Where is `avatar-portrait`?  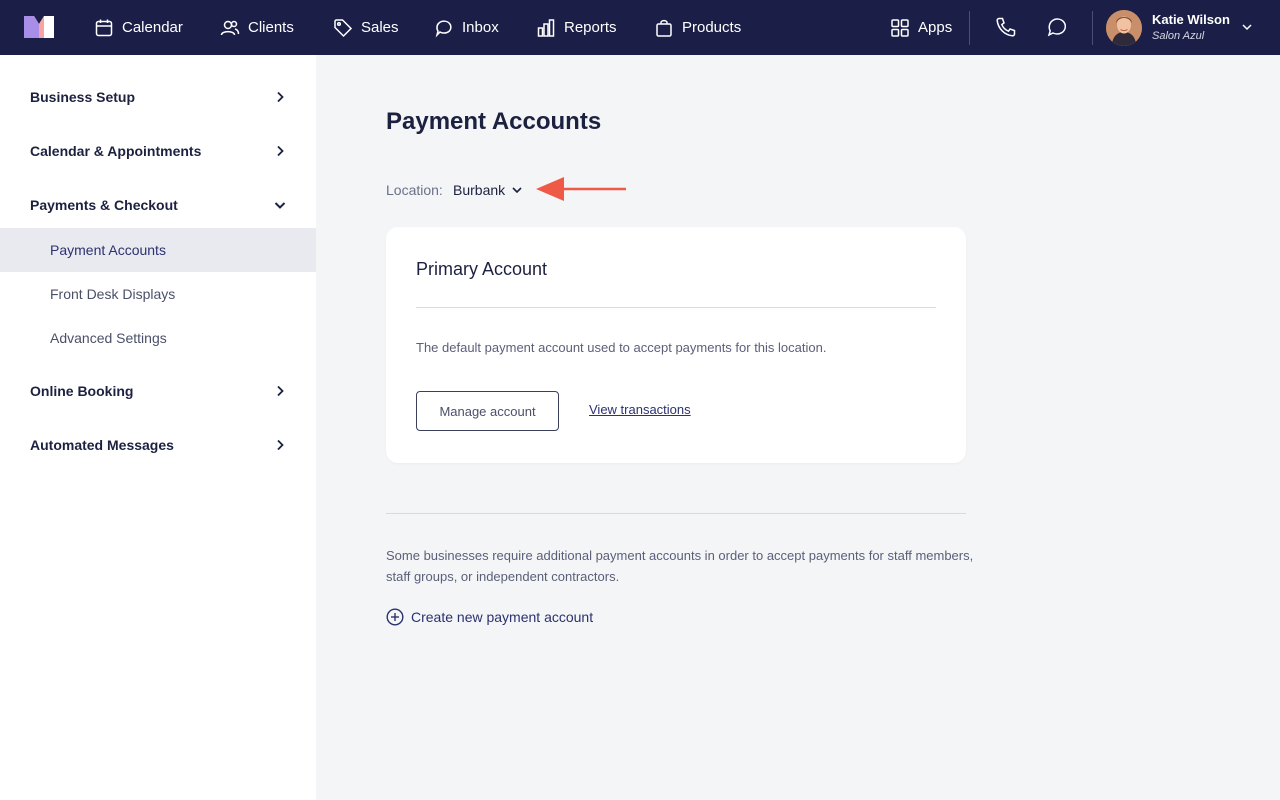 avatar-portrait is located at coordinates (1124, 28).